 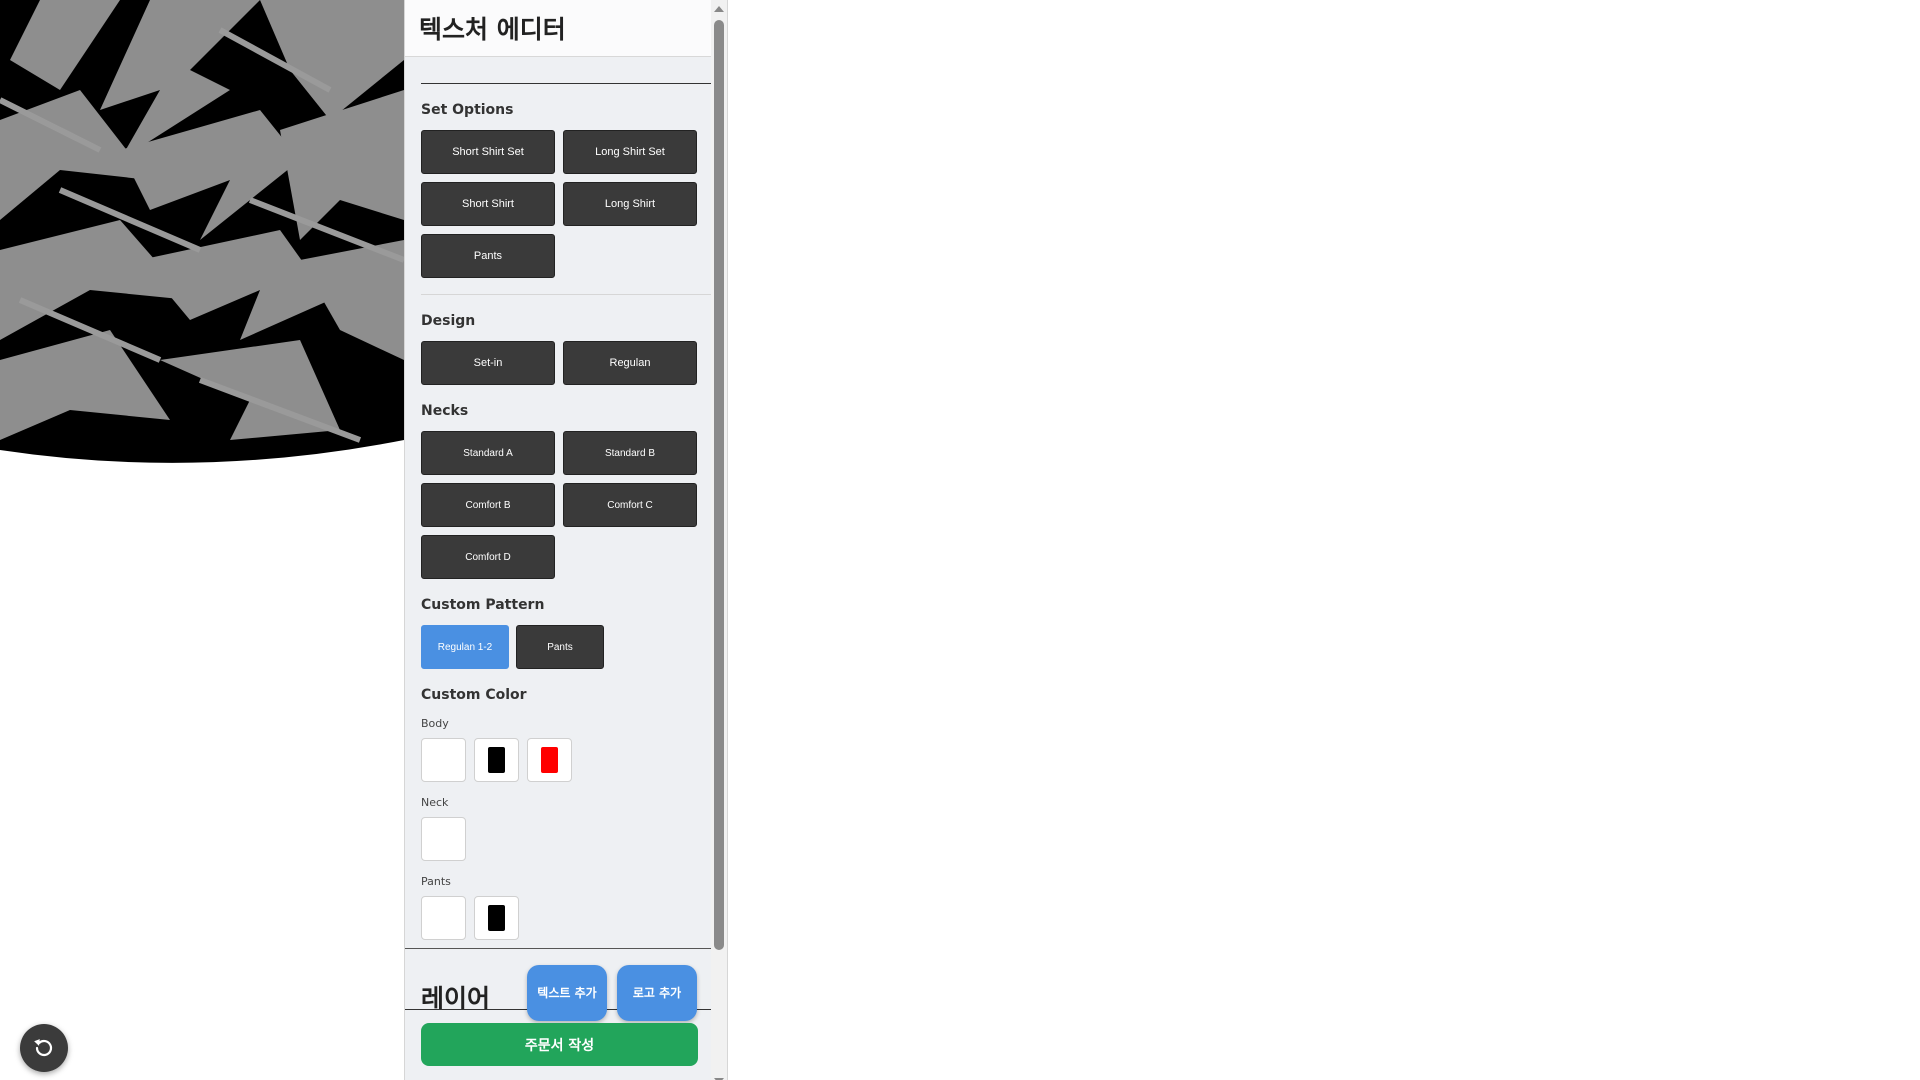 What do you see at coordinates (488, 453) in the screenshot?
I see `neck-standard-a-button: Standard A` at bounding box center [488, 453].